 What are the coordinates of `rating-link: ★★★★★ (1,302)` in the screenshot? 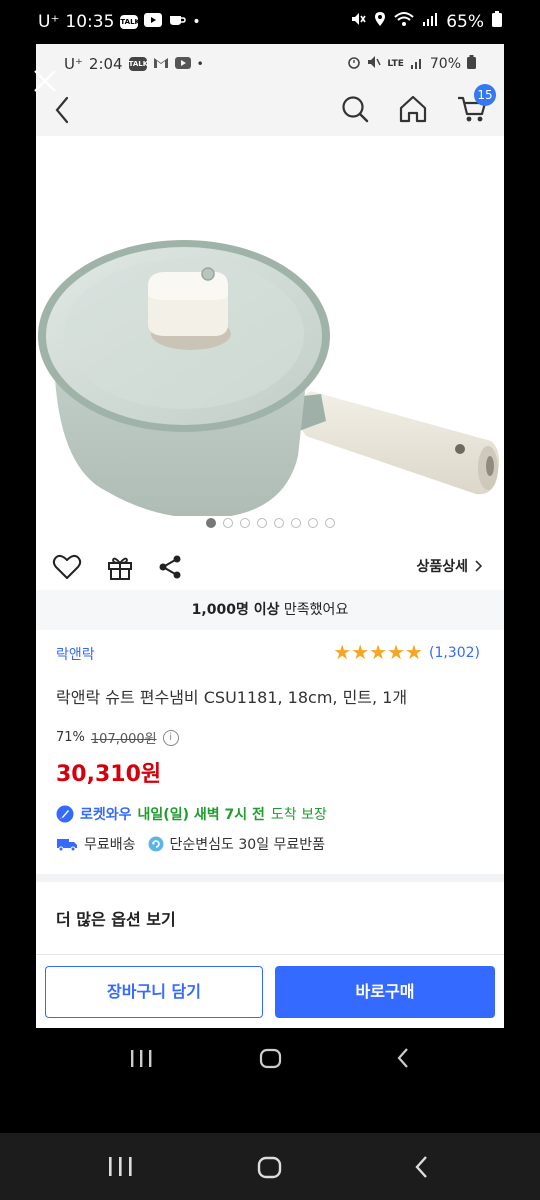 It's located at (406, 652).